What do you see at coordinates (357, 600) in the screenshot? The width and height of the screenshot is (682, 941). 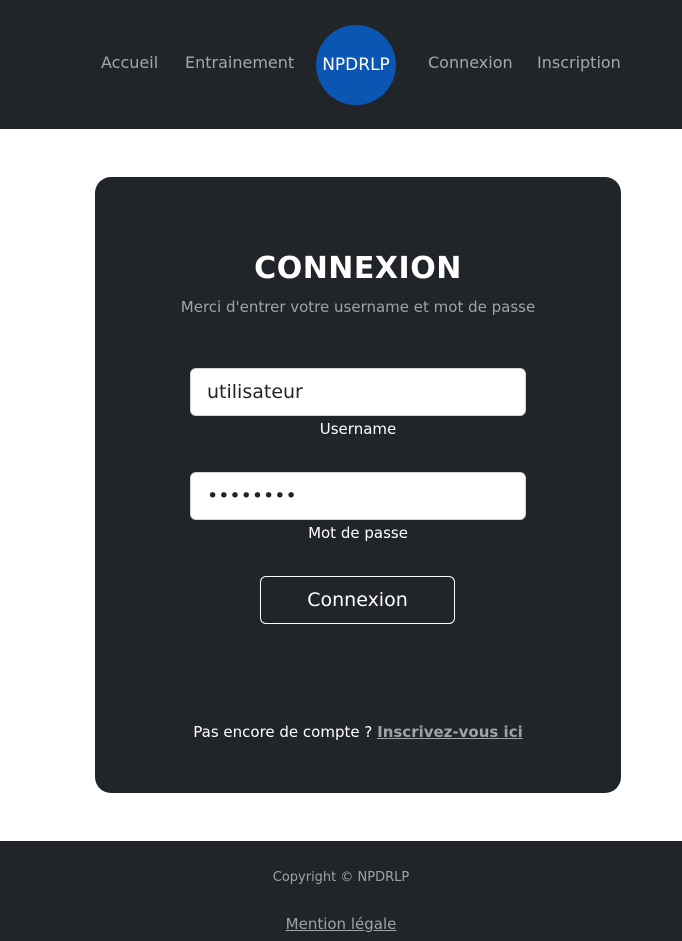 I see `login-submit-button: Connexion` at bounding box center [357, 600].